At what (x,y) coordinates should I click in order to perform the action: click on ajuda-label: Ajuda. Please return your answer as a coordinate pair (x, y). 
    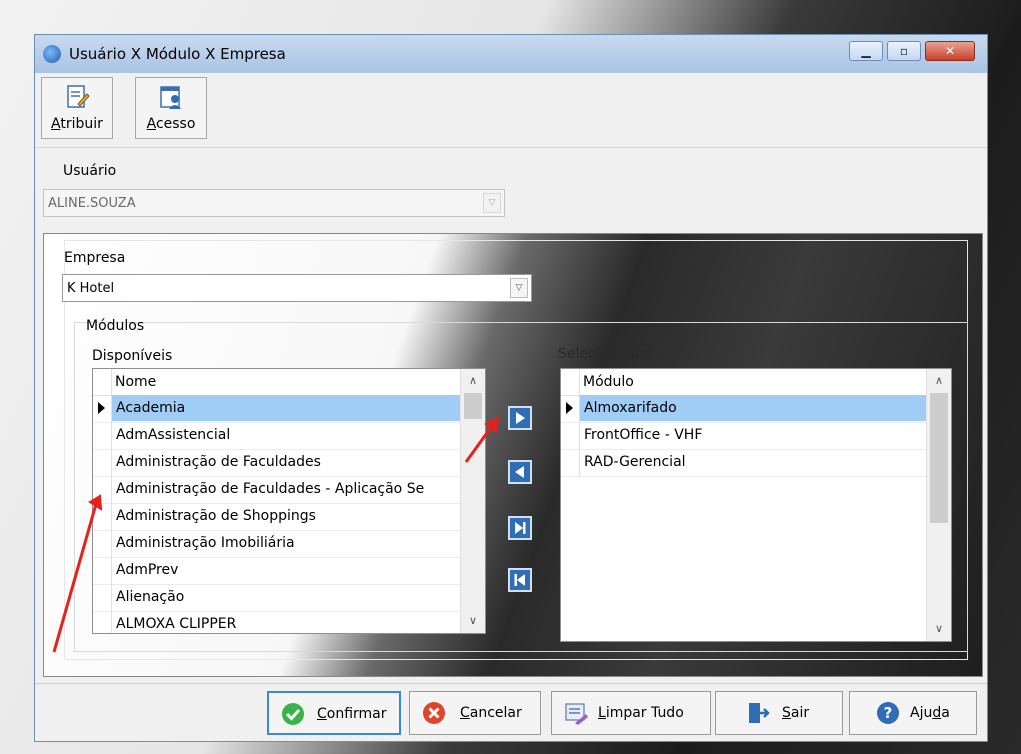
    Looking at the image, I should click on (930, 713).